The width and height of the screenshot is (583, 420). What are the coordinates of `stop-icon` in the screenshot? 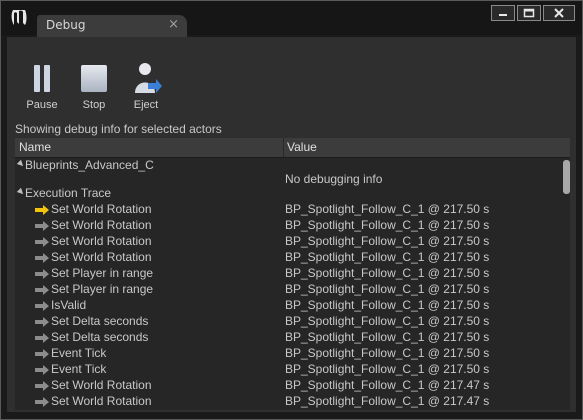 It's located at (94, 81).